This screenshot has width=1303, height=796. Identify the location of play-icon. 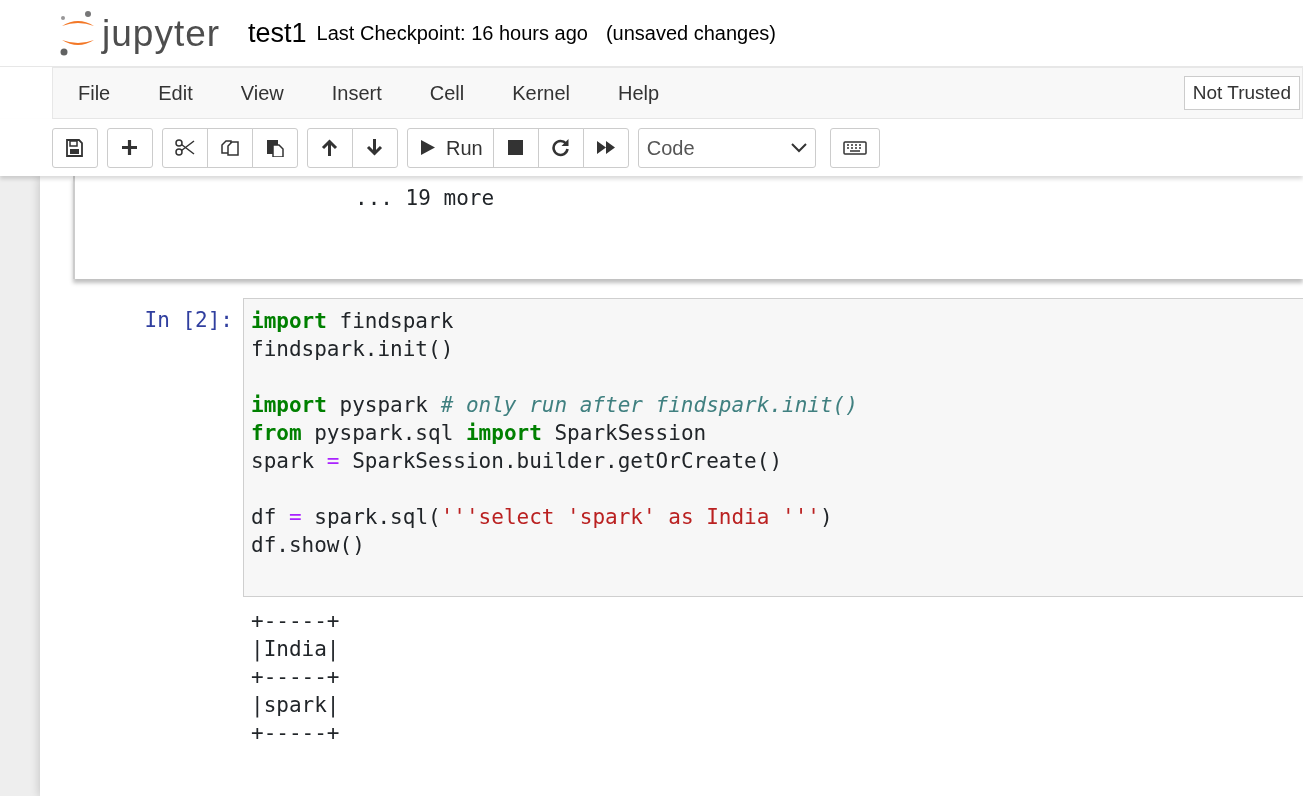
(428, 147).